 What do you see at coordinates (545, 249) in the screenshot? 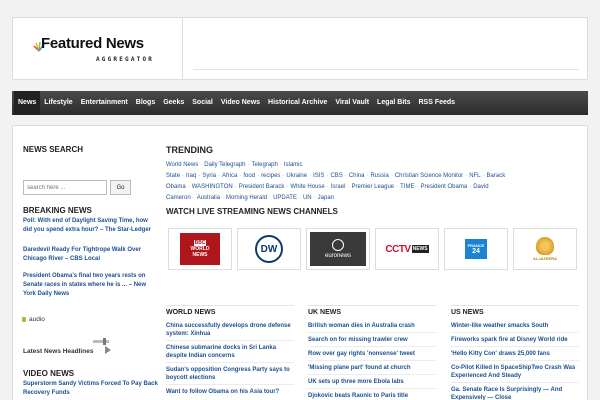
I see `channel-aljazeera: ALJAZEERA` at bounding box center [545, 249].